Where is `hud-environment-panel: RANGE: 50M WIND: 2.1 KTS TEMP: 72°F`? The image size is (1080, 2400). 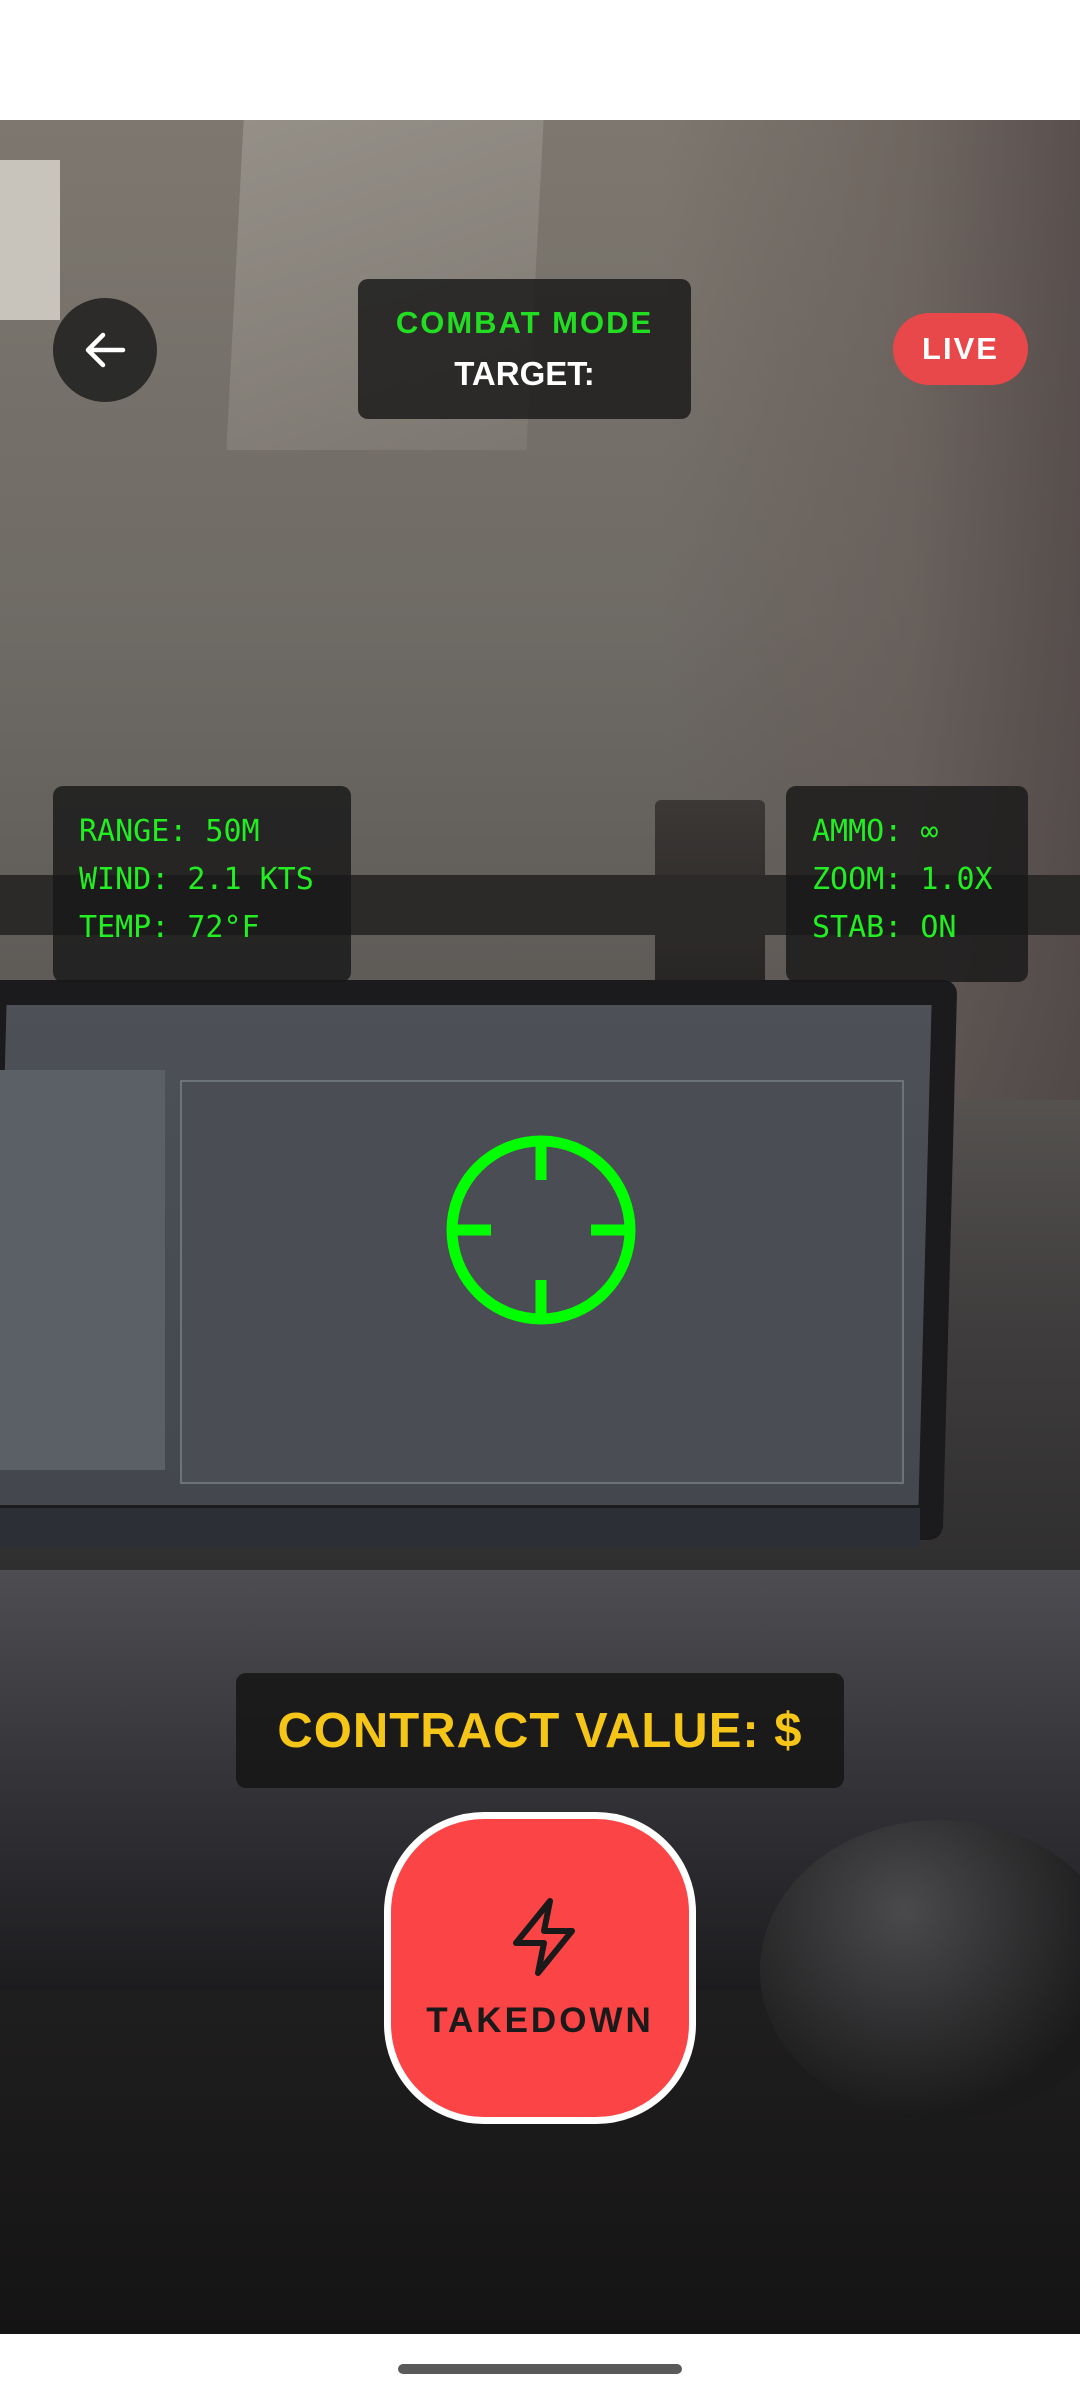 hud-environment-panel: RANGE: 50M WIND: 2.1 KTS TEMP: 72°F is located at coordinates (202, 884).